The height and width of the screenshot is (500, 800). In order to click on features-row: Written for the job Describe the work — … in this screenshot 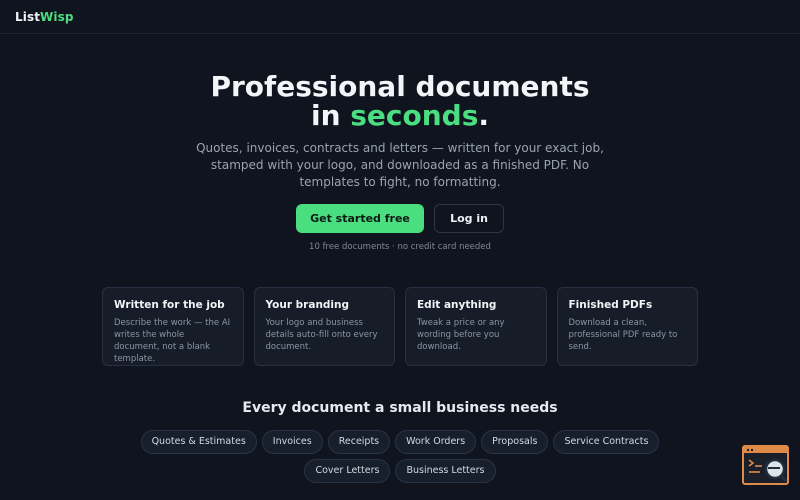, I will do `click(400, 326)`.